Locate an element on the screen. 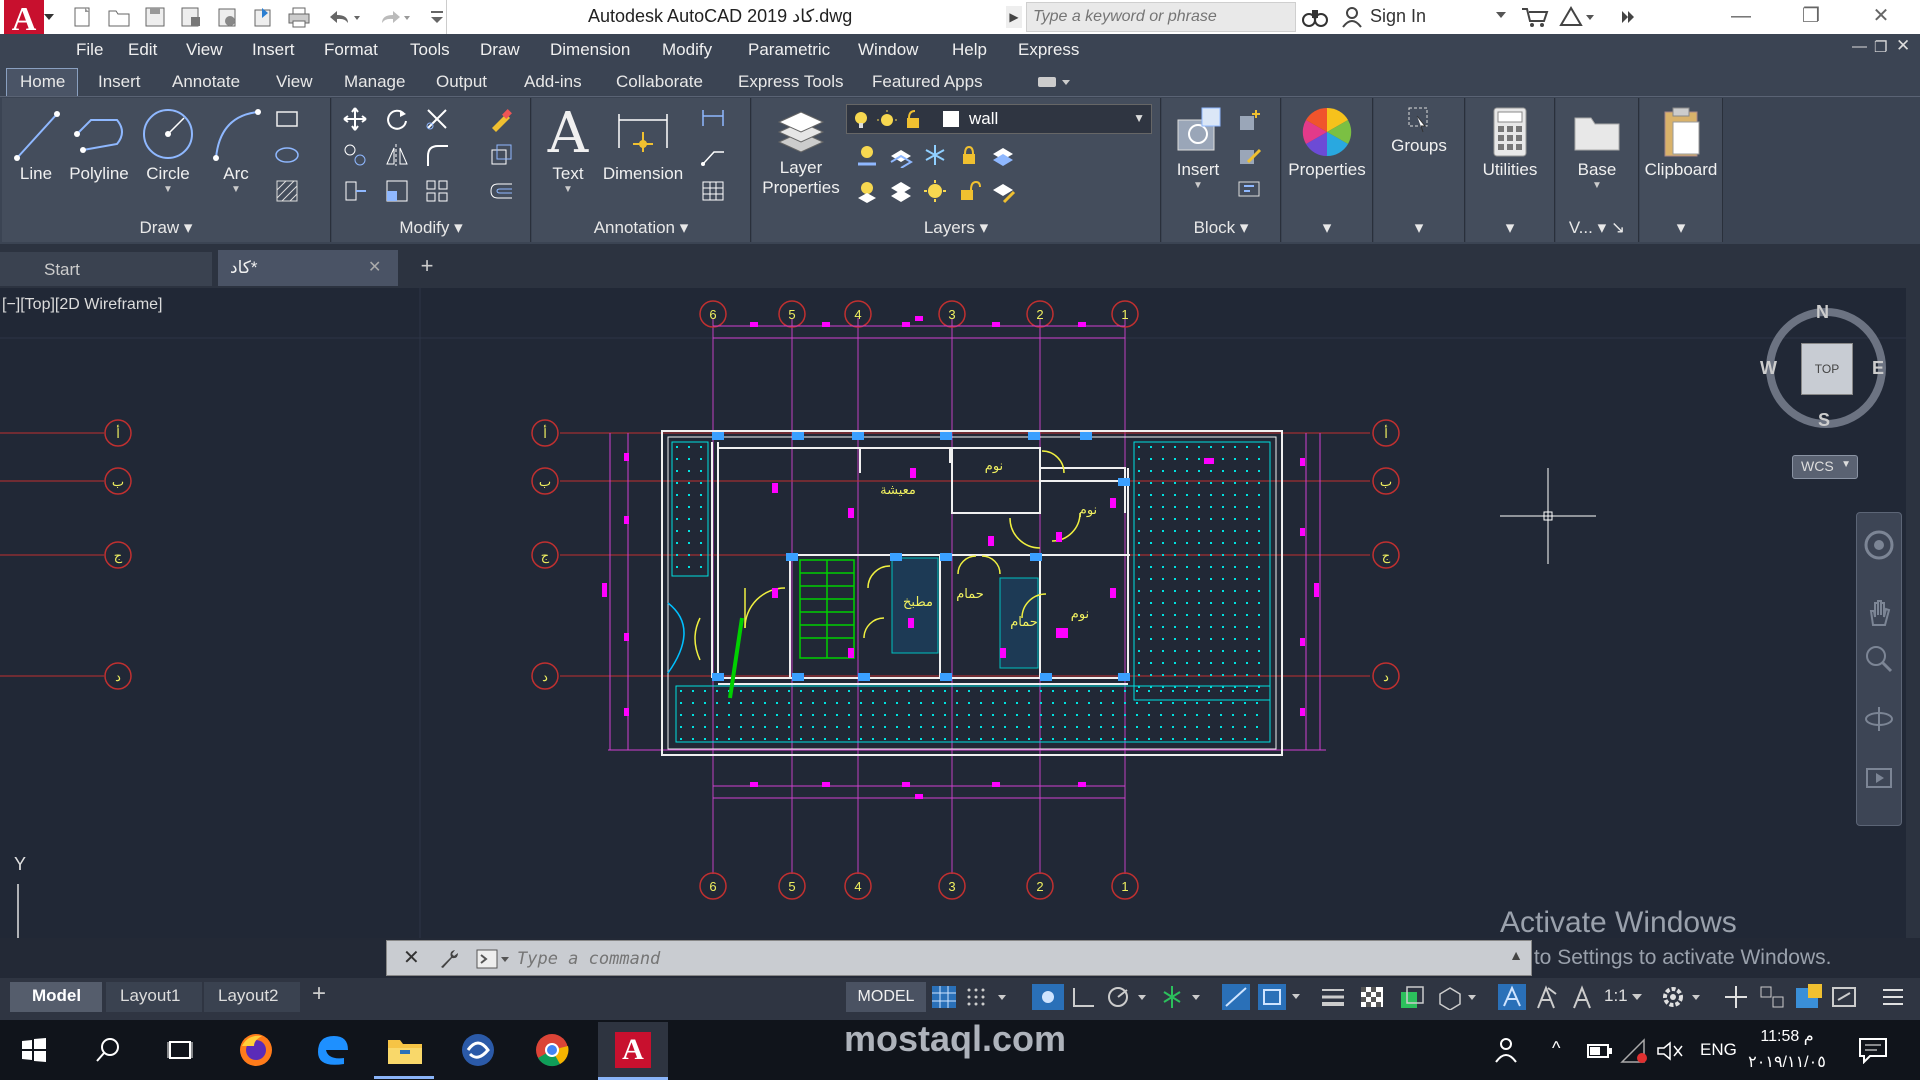  layout-tab-layout2: Layout2 is located at coordinates (252, 997).